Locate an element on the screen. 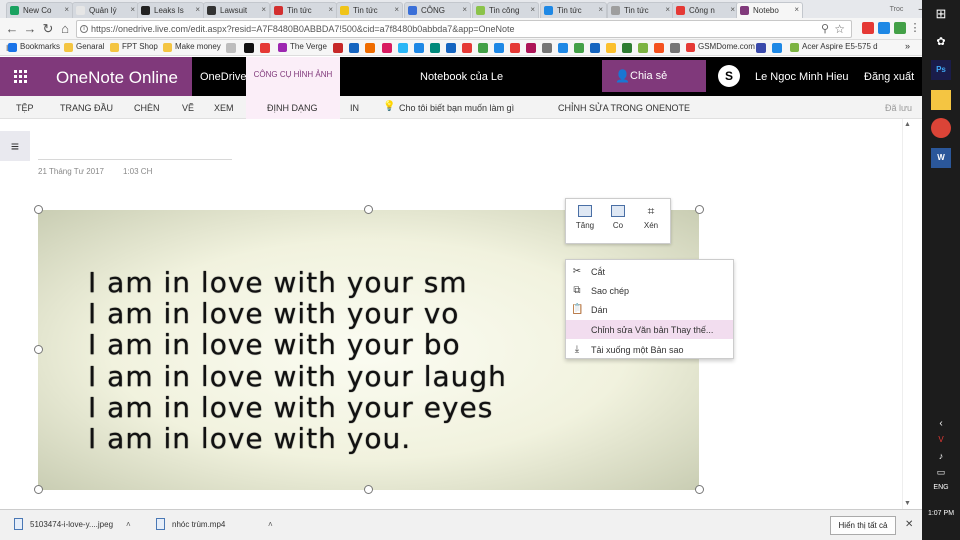 The height and width of the screenshot is (540, 960). app-name: OneNote Online is located at coordinates (116, 76).